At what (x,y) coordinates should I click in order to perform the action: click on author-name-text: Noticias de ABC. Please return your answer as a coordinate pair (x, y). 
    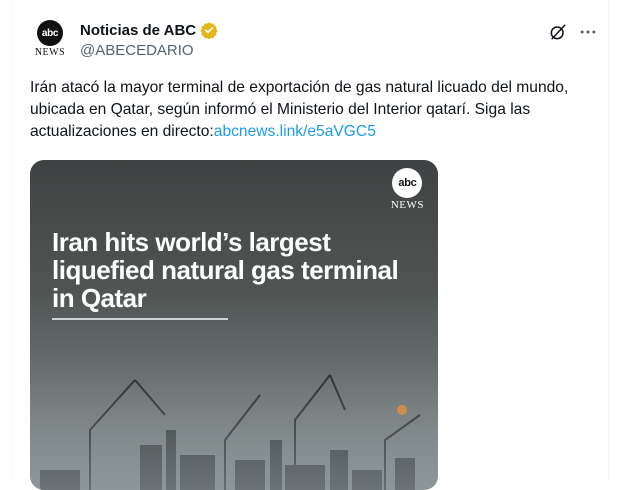
    Looking at the image, I should click on (138, 30).